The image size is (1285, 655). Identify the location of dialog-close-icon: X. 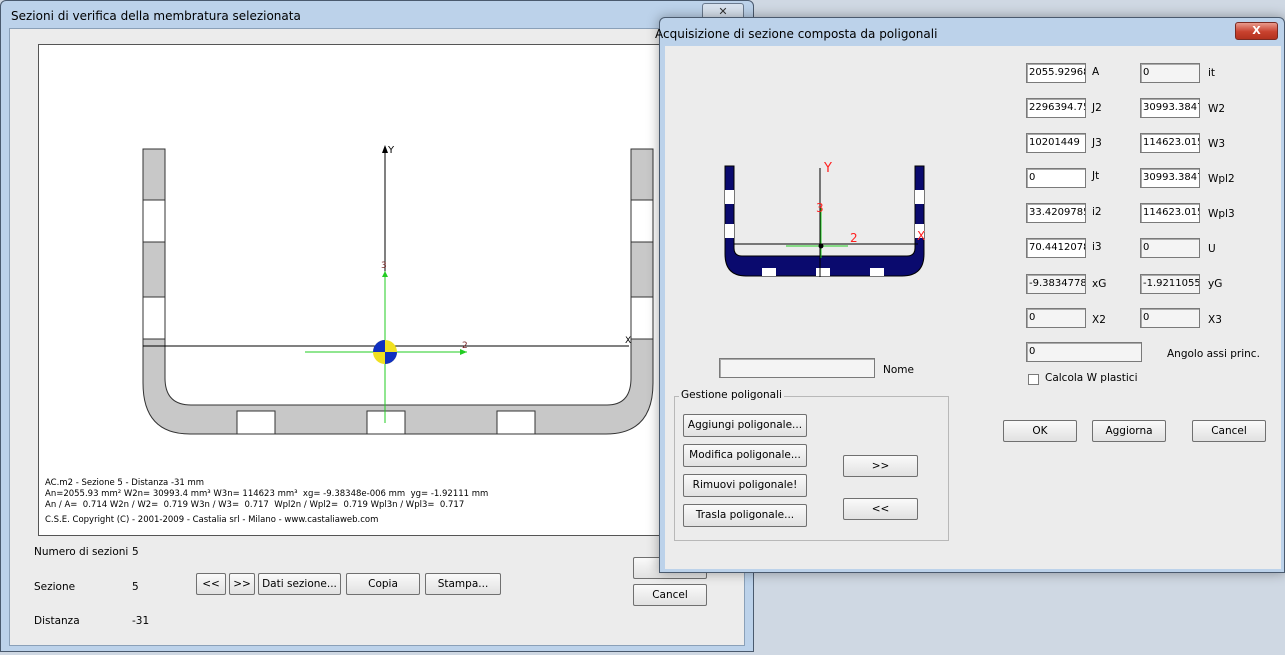
(1256, 31).